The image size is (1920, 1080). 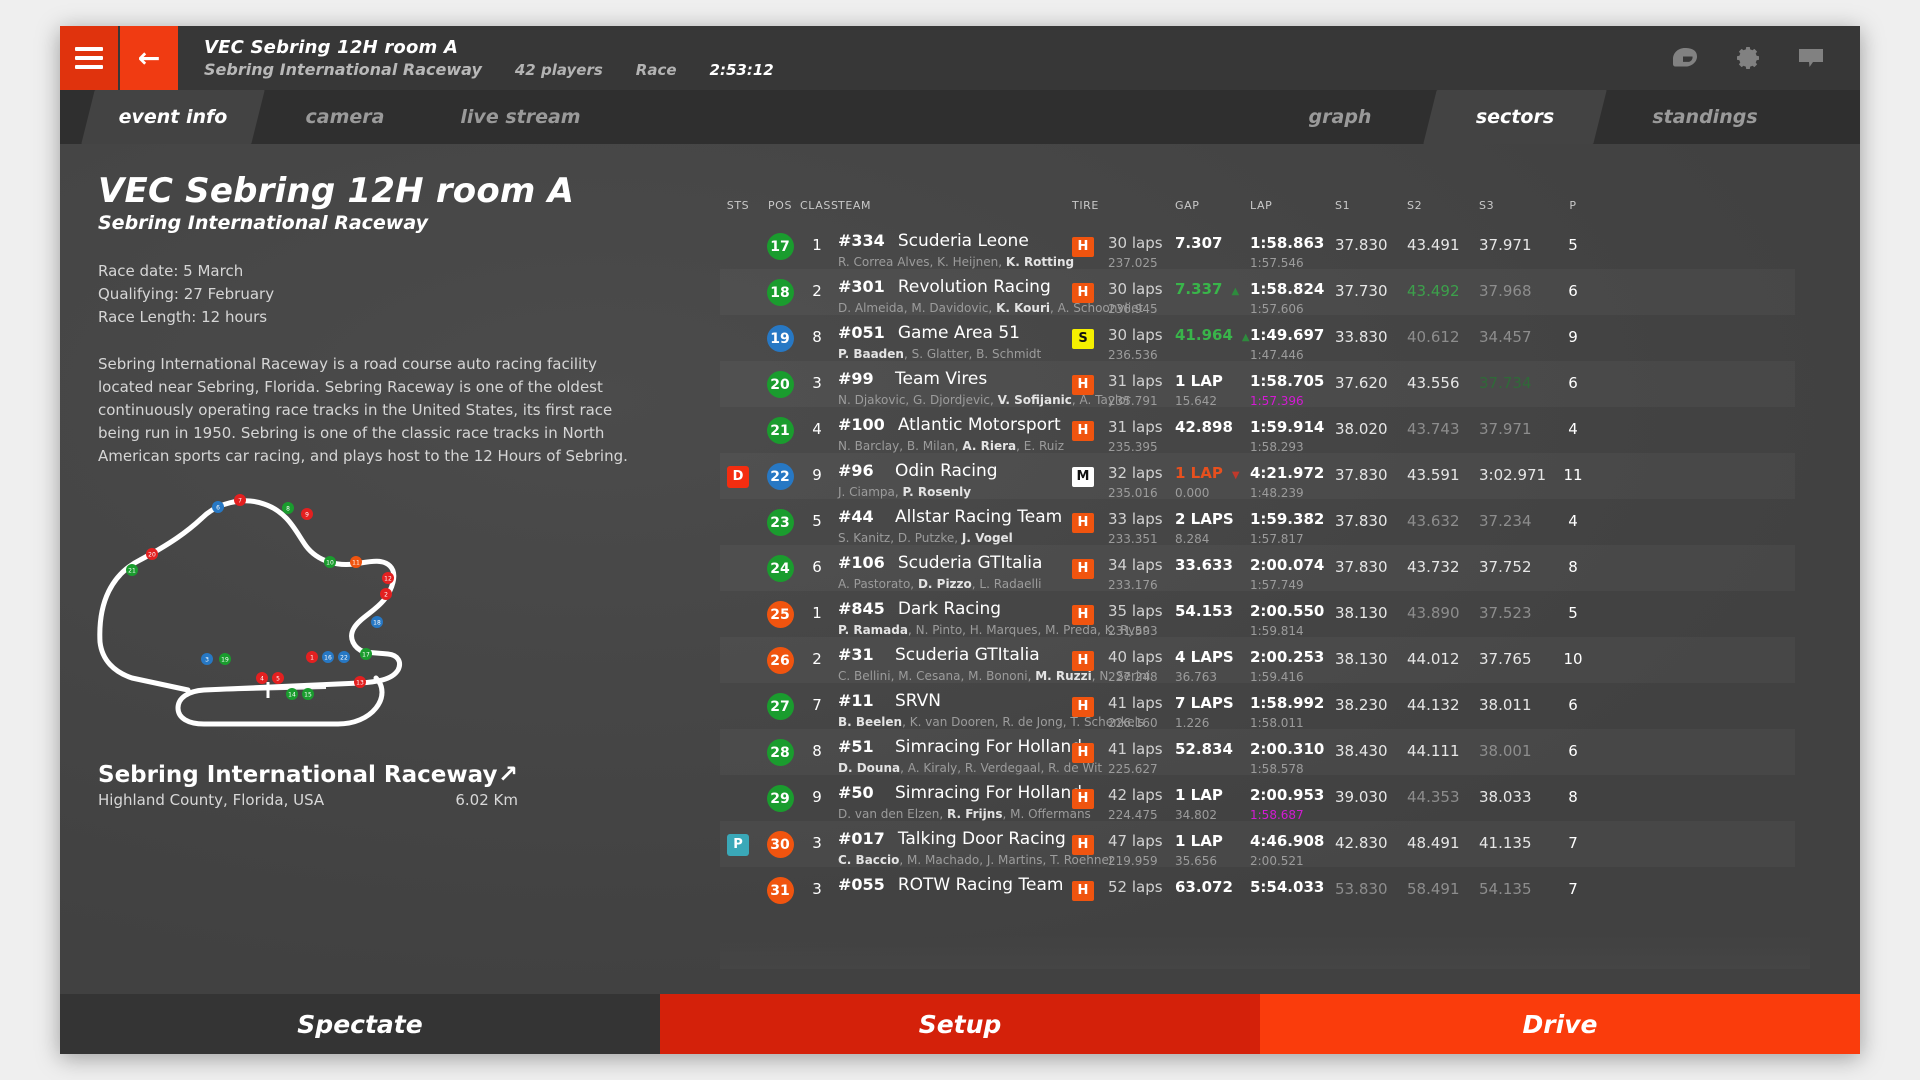 I want to click on laps-count: 41 laps, so click(x=1135, y=749).